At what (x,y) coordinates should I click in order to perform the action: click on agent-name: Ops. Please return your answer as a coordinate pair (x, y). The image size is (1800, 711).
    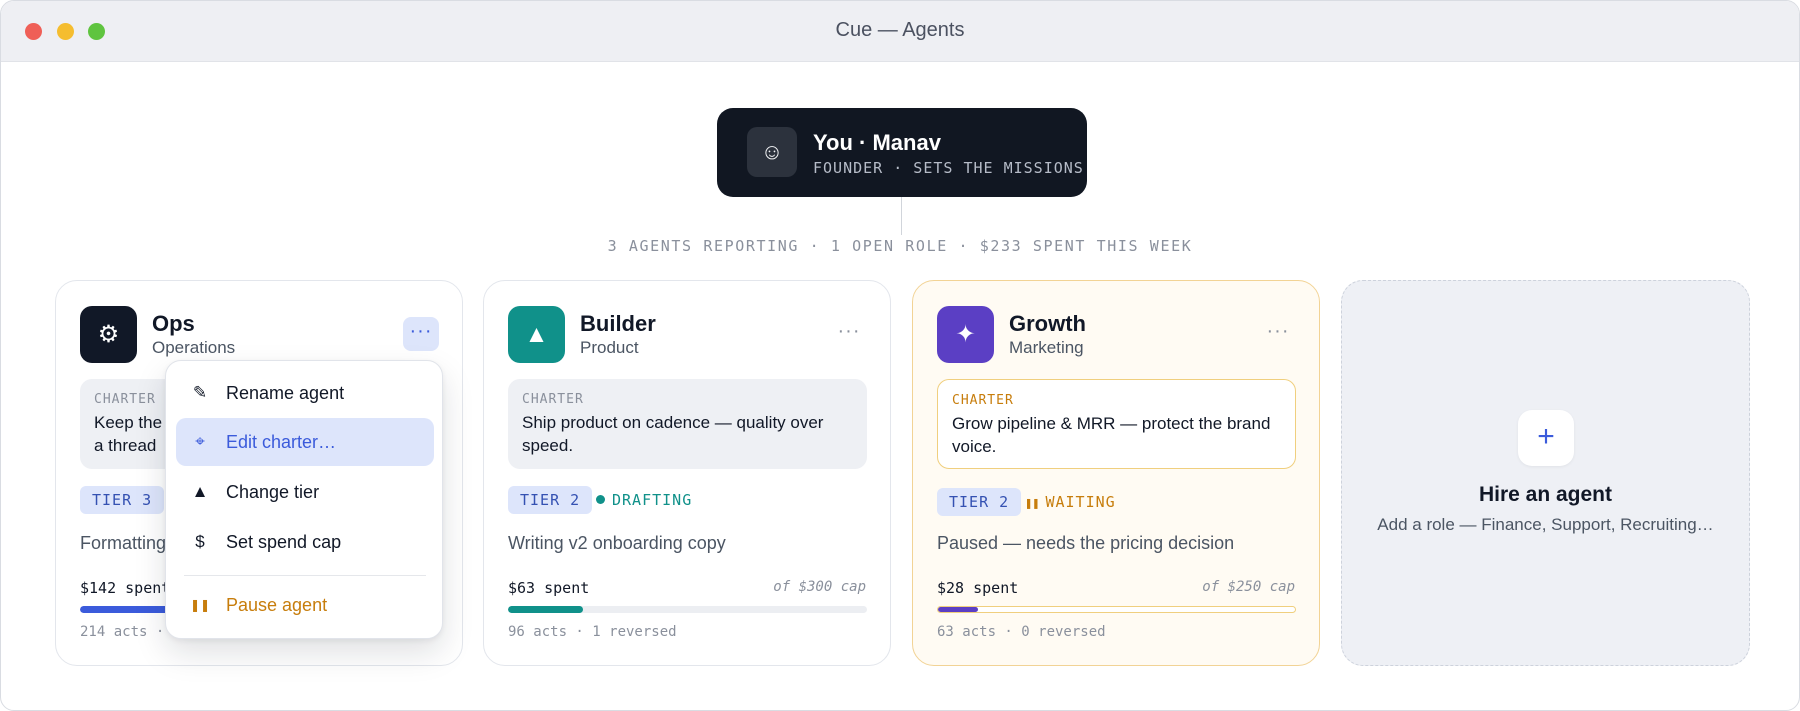
    Looking at the image, I should click on (173, 323).